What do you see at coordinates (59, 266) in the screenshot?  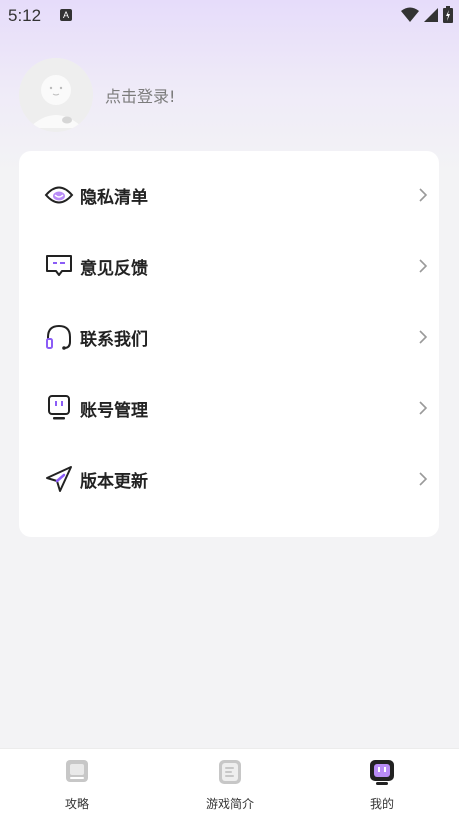 I see `feedback-icon` at bounding box center [59, 266].